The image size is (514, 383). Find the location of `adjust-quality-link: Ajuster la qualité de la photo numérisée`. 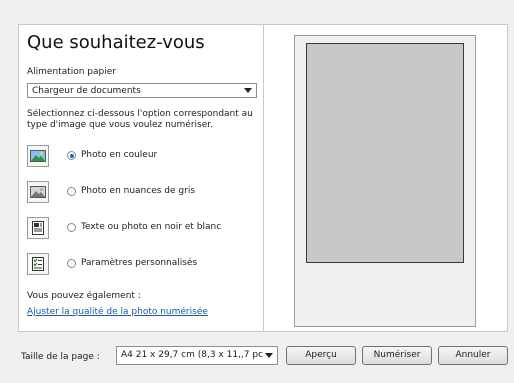

adjust-quality-link: Ajuster la qualité de la photo numérisée is located at coordinates (117, 312).